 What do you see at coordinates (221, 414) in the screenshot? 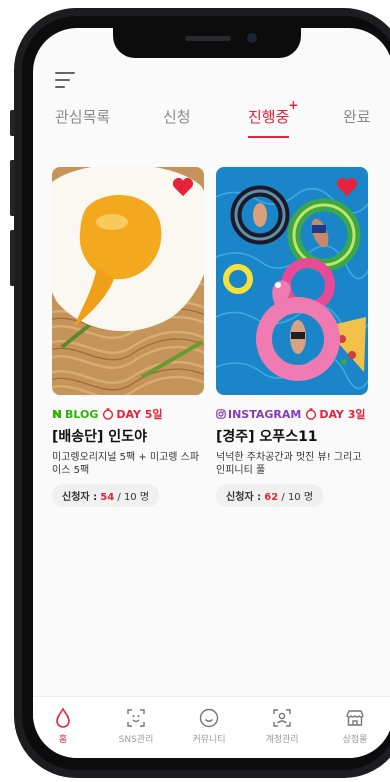
I see `instagram-icon` at bounding box center [221, 414].